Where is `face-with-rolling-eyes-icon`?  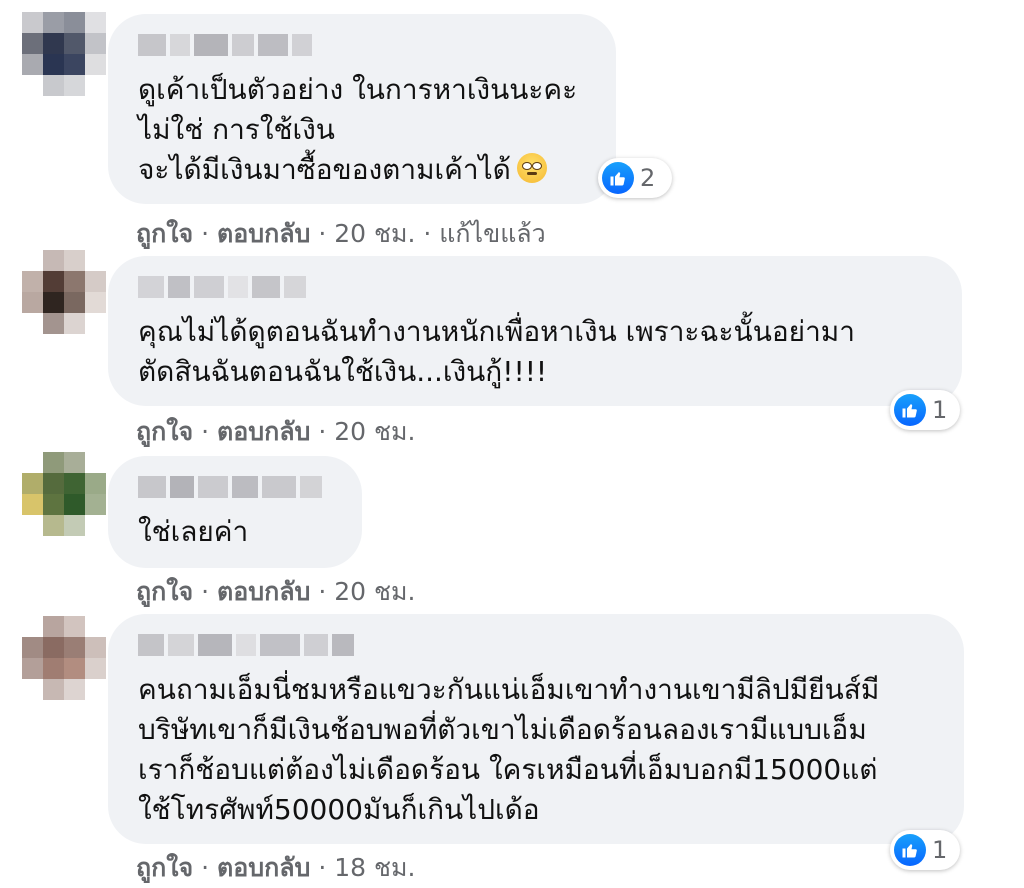
face-with-rolling-eyes-icon is located at coordinates (531, 168).